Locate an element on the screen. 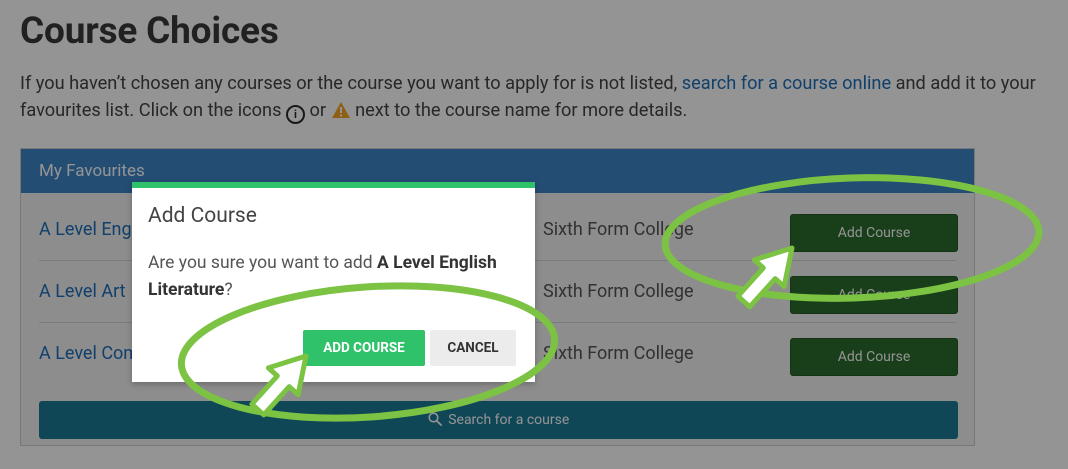 The image size is (1068, 469). dialog-message-prefix: Are you sure you want to add is located at coordinates (260, 263).